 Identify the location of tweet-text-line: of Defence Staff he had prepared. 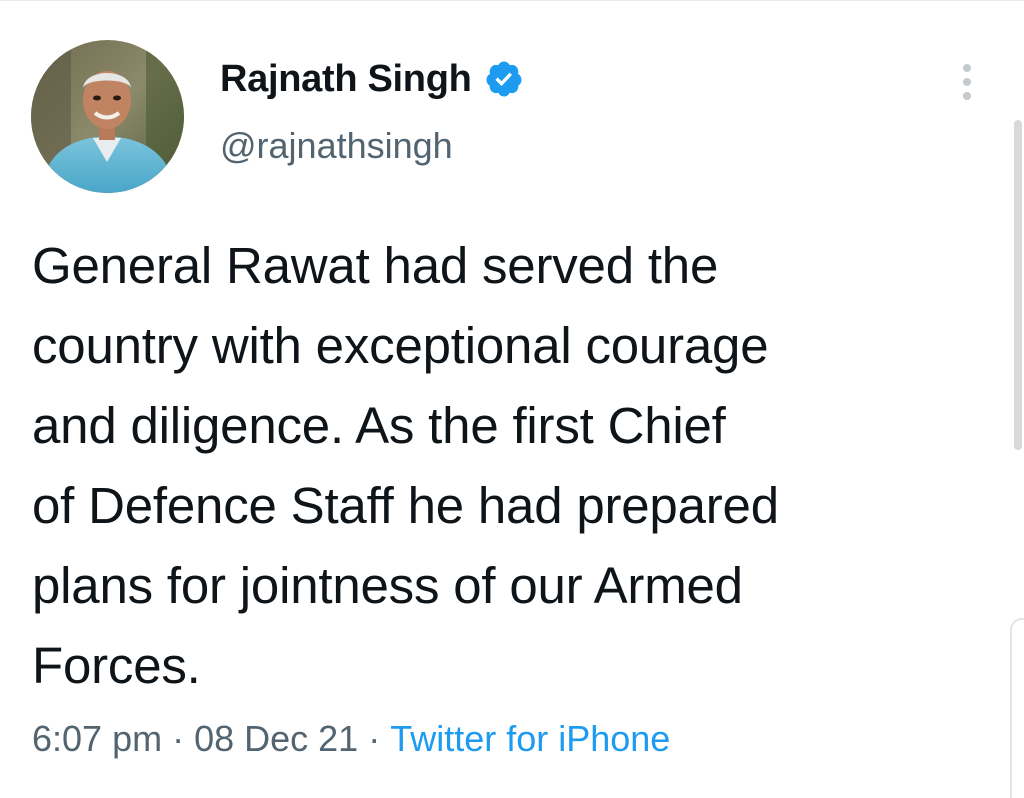
(405, 505).